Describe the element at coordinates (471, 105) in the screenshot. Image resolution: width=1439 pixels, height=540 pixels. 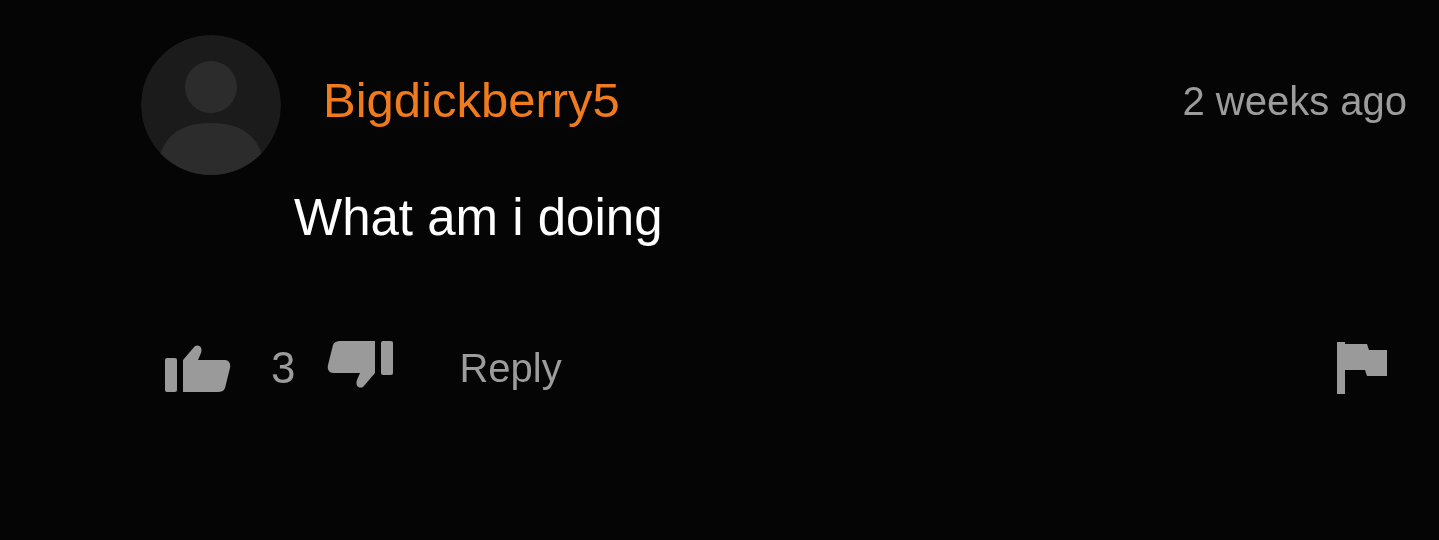
I see `username: Bigdickberry5` at that location.